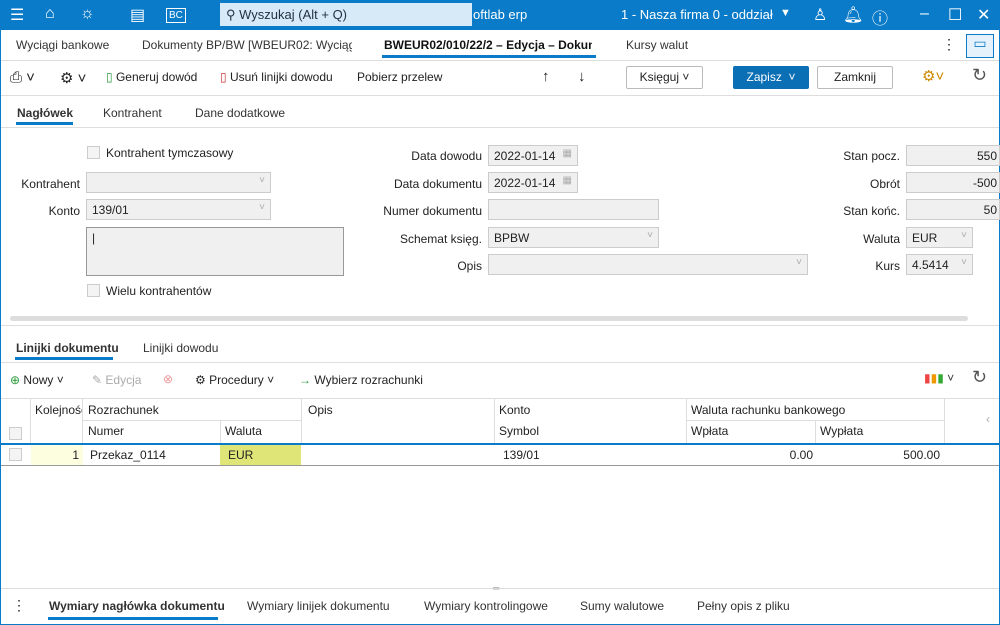 The height and width of the screenshot is (625, 1000). Describe the element at coordinates (855, 77) in the screenshot. I see `close-button: Zamknij` at that location.